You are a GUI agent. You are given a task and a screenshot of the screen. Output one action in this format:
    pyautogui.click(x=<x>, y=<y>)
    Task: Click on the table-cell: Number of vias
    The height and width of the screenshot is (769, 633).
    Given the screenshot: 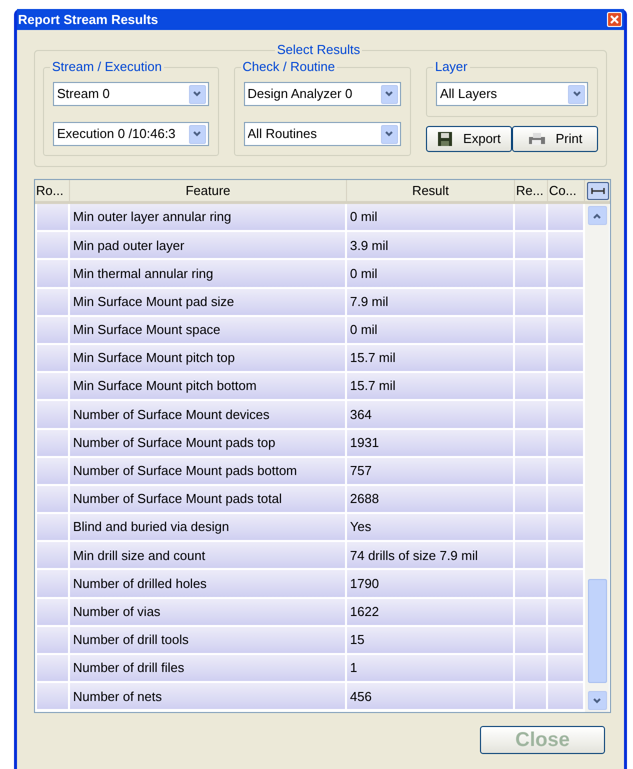 What is the action you would take?
    pyautogui.click(x=208, y=611)
    